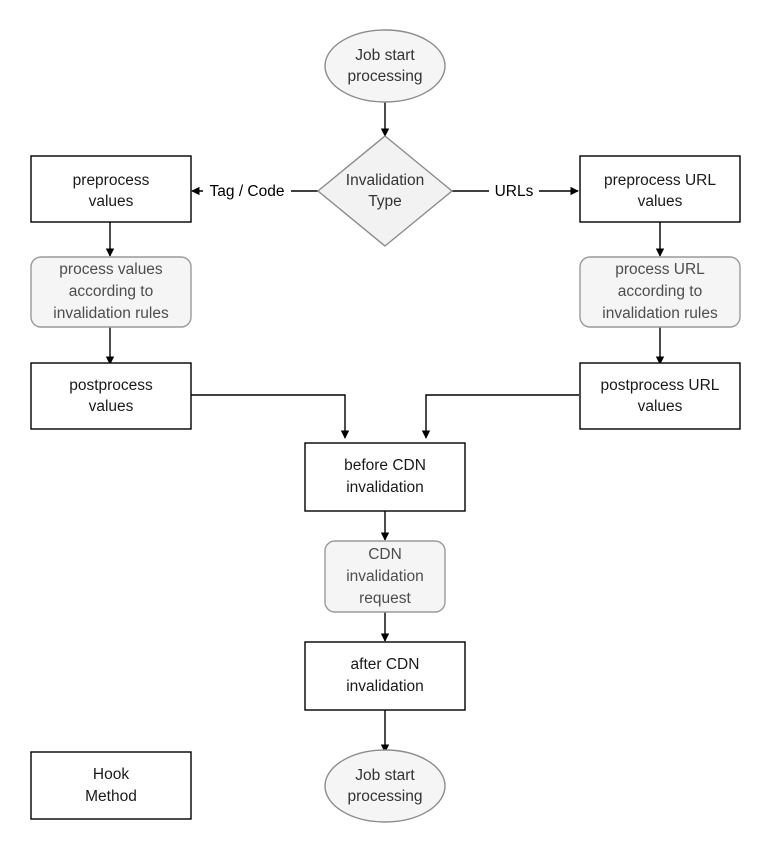 The height and width of the screenshot is (851, 771). I want to click on cdn-request-label-line2: invalidation, so click(385, 576).